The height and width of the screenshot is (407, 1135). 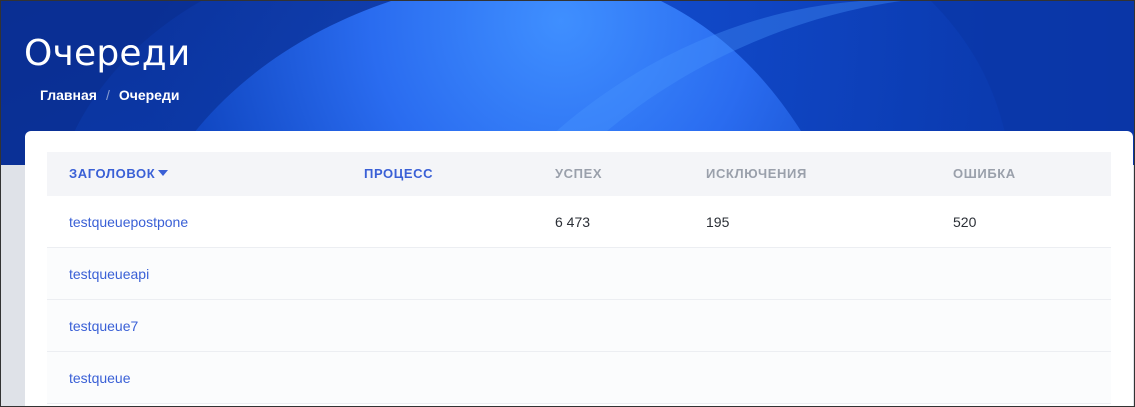 I want to click on queue-title-link: testqueue7, so click(x=103, y=325).